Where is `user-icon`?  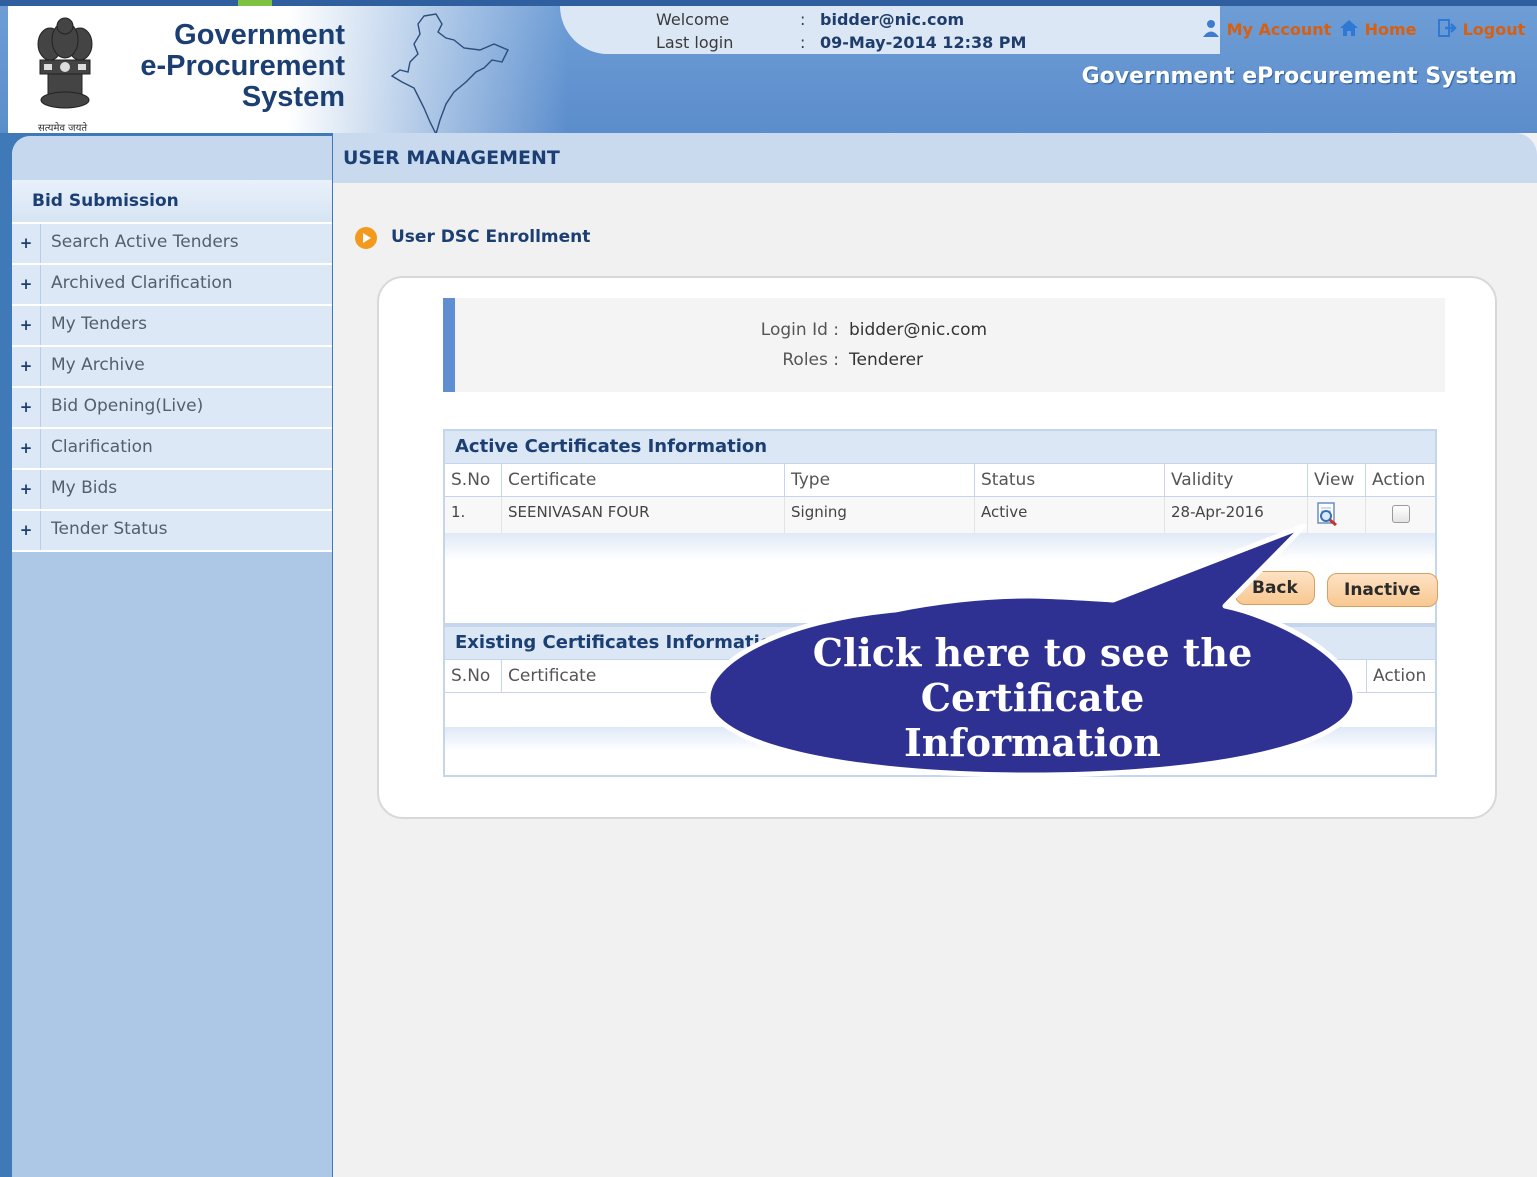
user-icon is located at coordinates (1211, 28).